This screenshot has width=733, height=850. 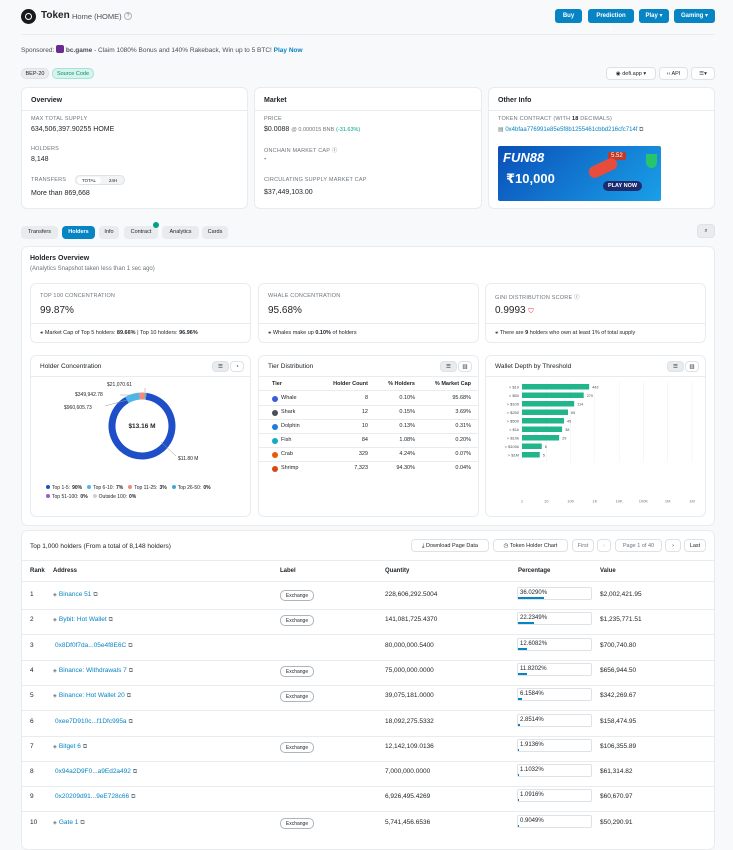 What do you see at coordinates (409, 670) in the screenshot?
I see `quantity-cell: 75,000,000.0000` at bounding box center [409, 670].